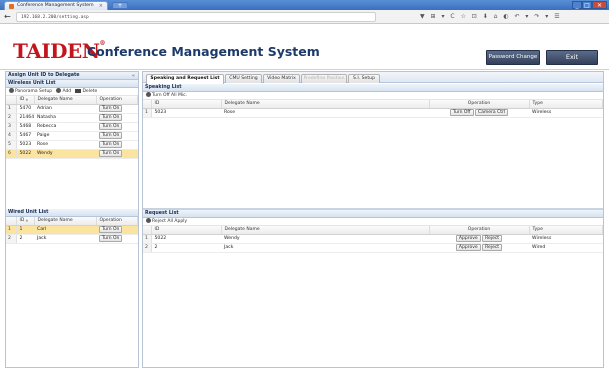 Image resolution: width=609 pixels, height=372 pixels. Describe the element at coordinates (7, 16) in the screenshot. I see `back-arrow-icon: ←` at that location.